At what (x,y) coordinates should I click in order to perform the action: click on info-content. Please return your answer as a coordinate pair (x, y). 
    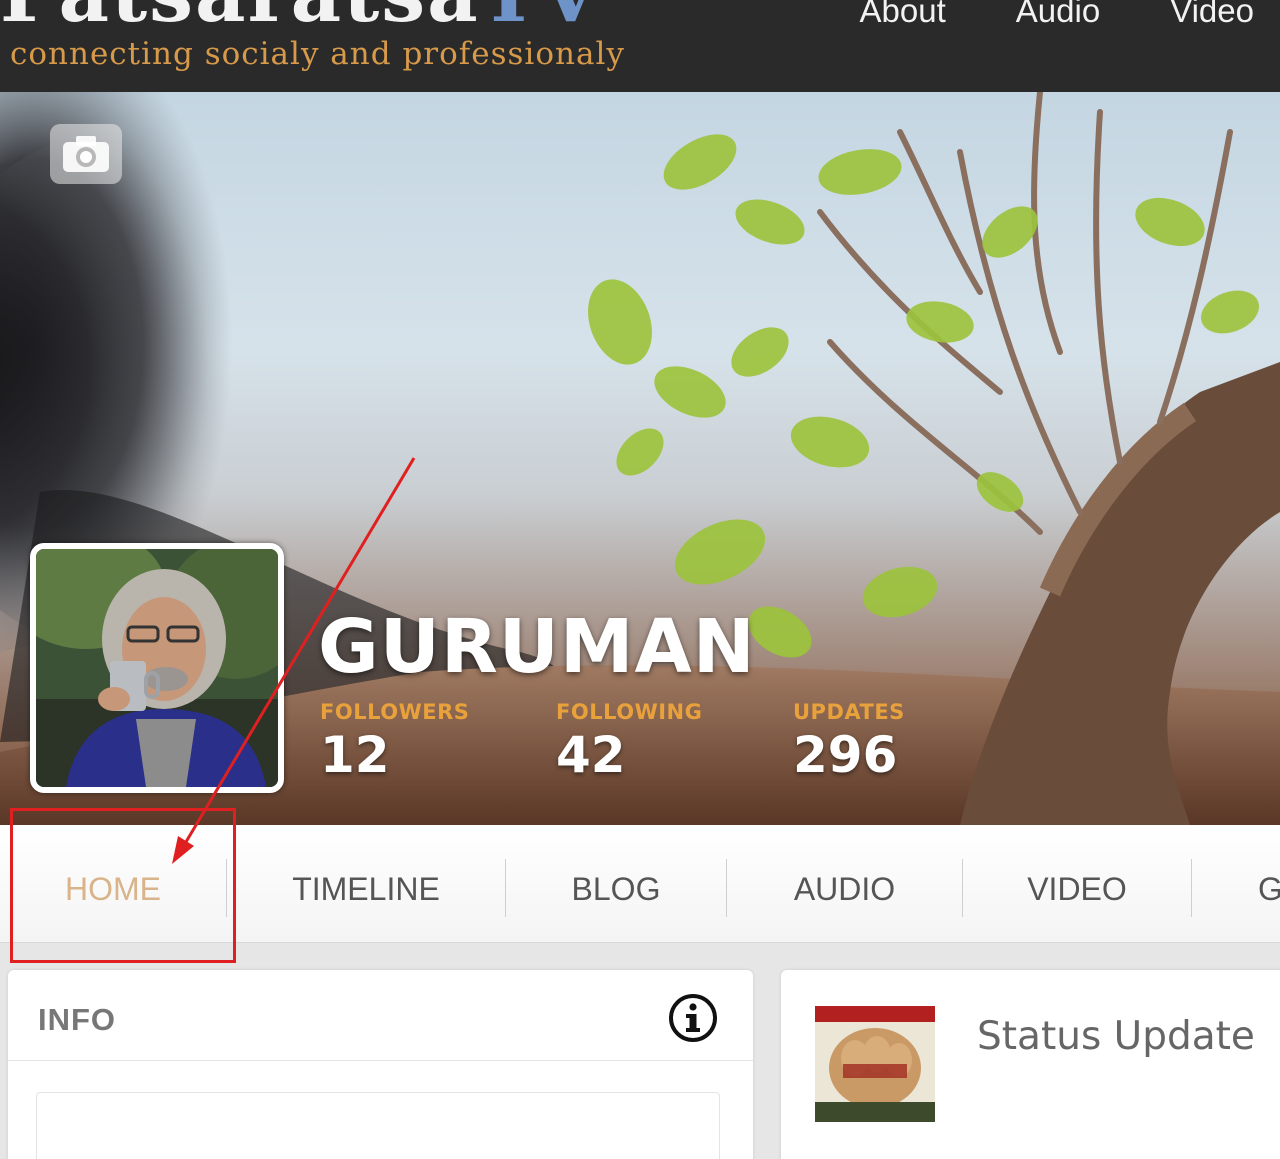
    Looking at the image, I should click on (378, 1125).